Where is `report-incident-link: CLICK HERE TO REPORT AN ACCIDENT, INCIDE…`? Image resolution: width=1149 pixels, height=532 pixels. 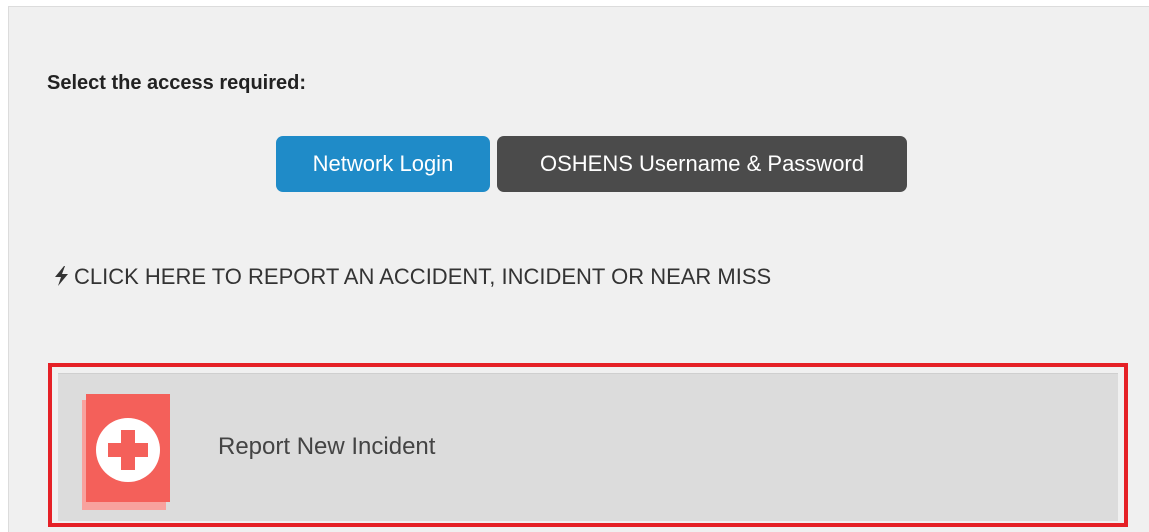 report-incident-link: CLICK HERE TO REPORT AN ACCIDENT, INCIDE… is located at coordinates (417, 277).